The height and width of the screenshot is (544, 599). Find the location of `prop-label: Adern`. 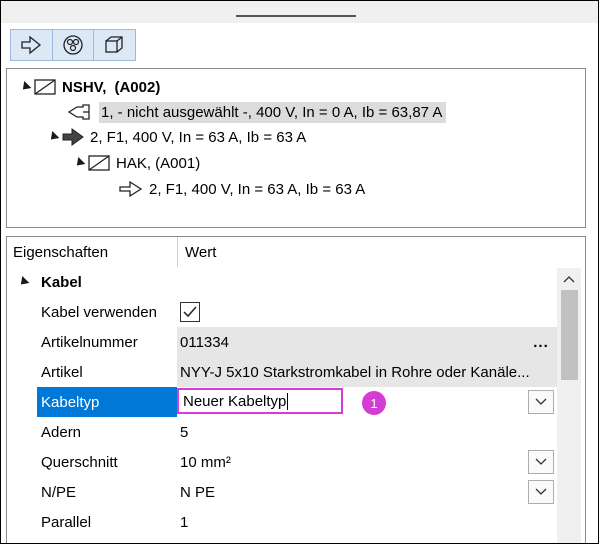

prop-label: Adern is located at coordinates (61, 432).